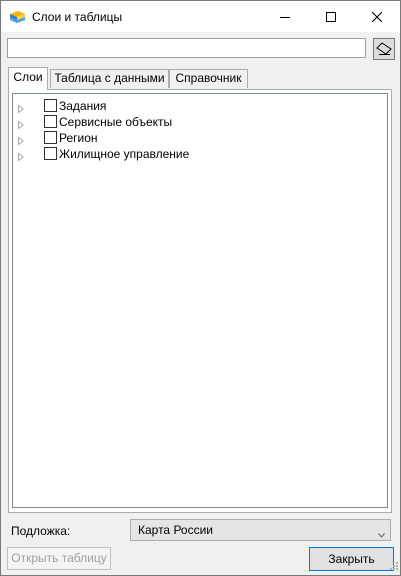  I want to click on expand-arrow-icon, so click(21, 157).